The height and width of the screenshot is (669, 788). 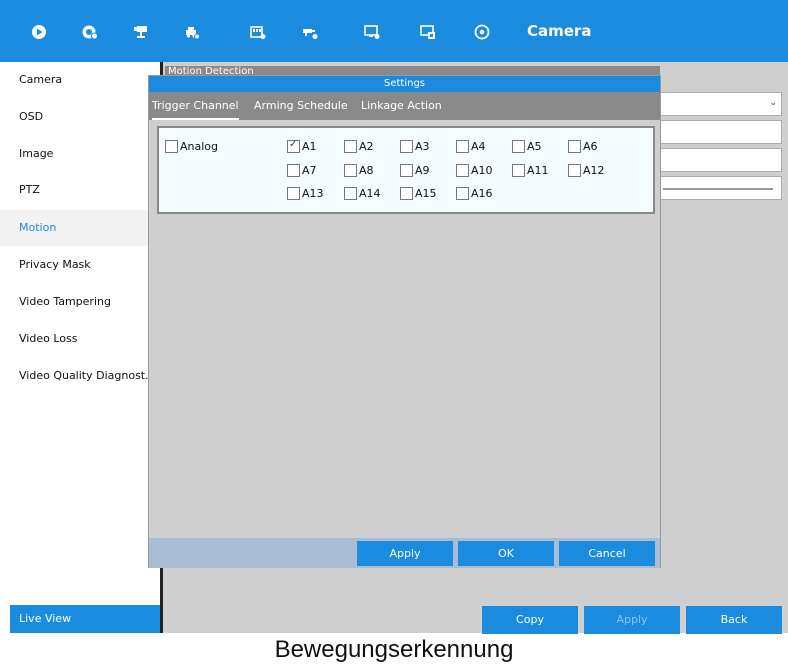 I want to click on channel-checkbox: A10, so click(x=474, y=170).